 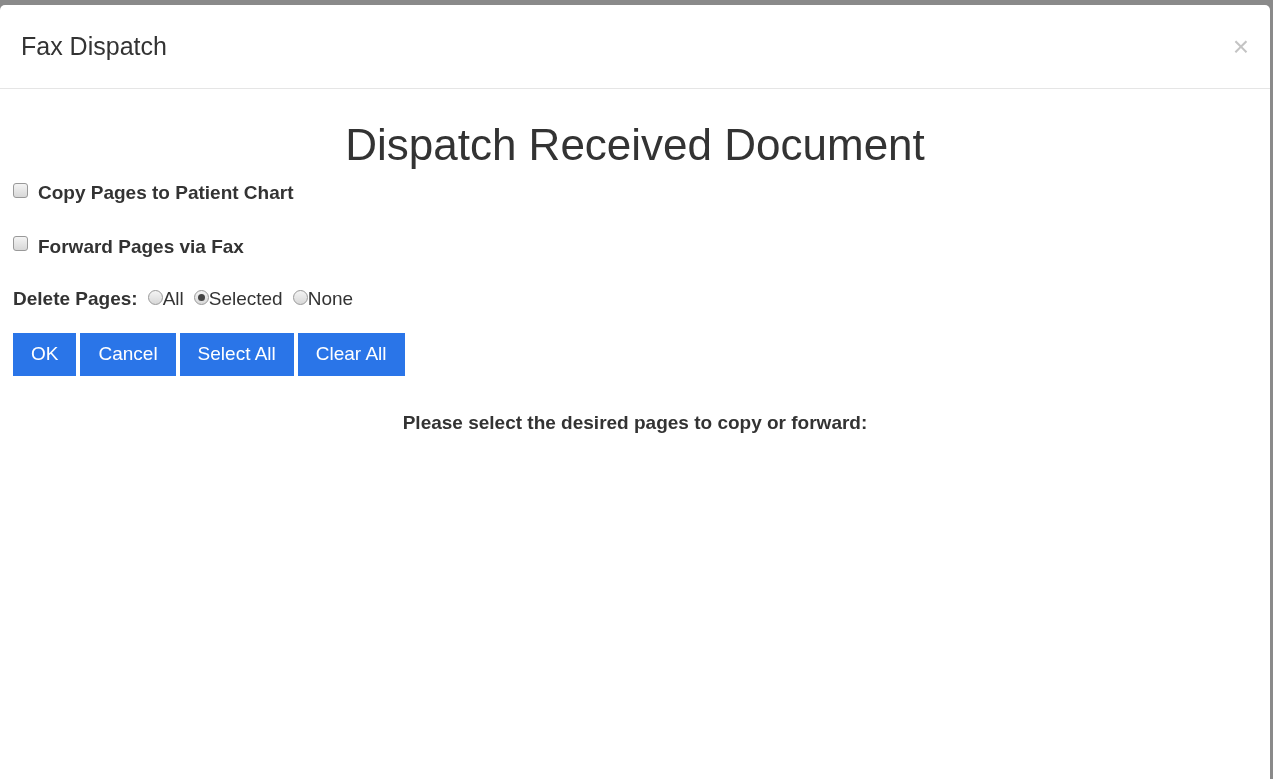 I want to click on action-button: Clear All, so click(x=351, y=354).